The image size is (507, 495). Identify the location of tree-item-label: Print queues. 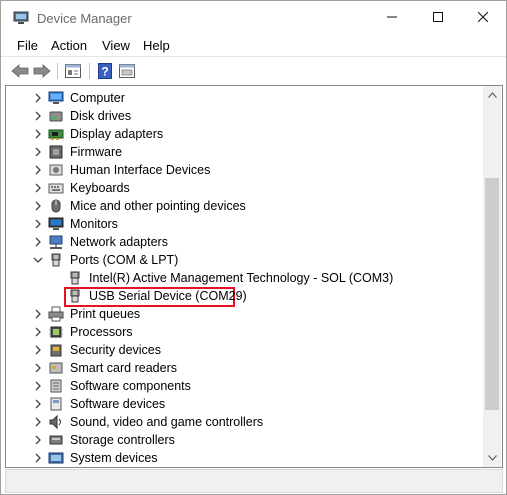
(105, 314).